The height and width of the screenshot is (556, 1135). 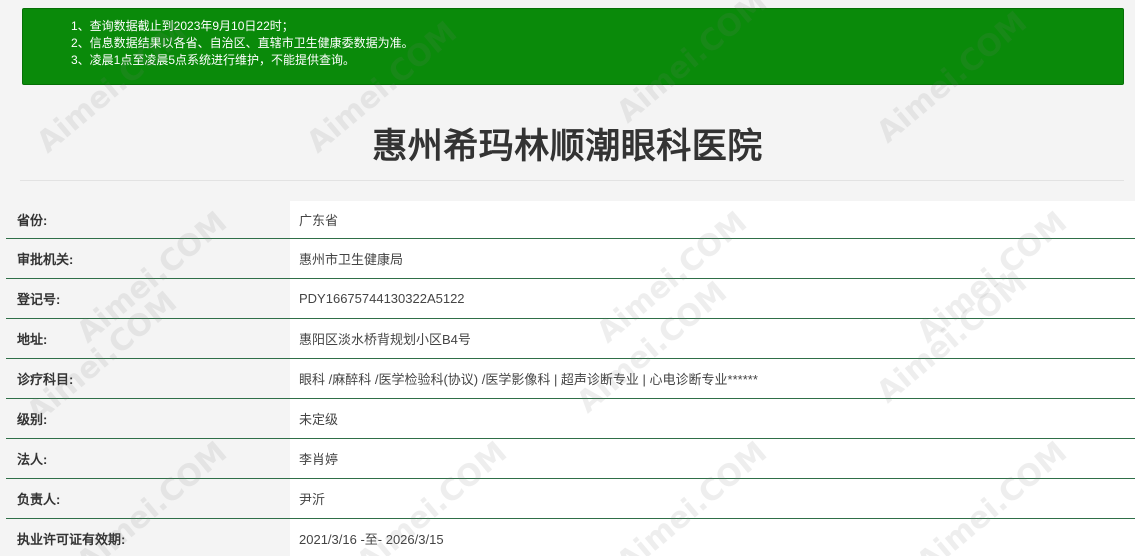 I want to click on detail-value: PDY16675744130322A5122, so click(x=712, y=298).